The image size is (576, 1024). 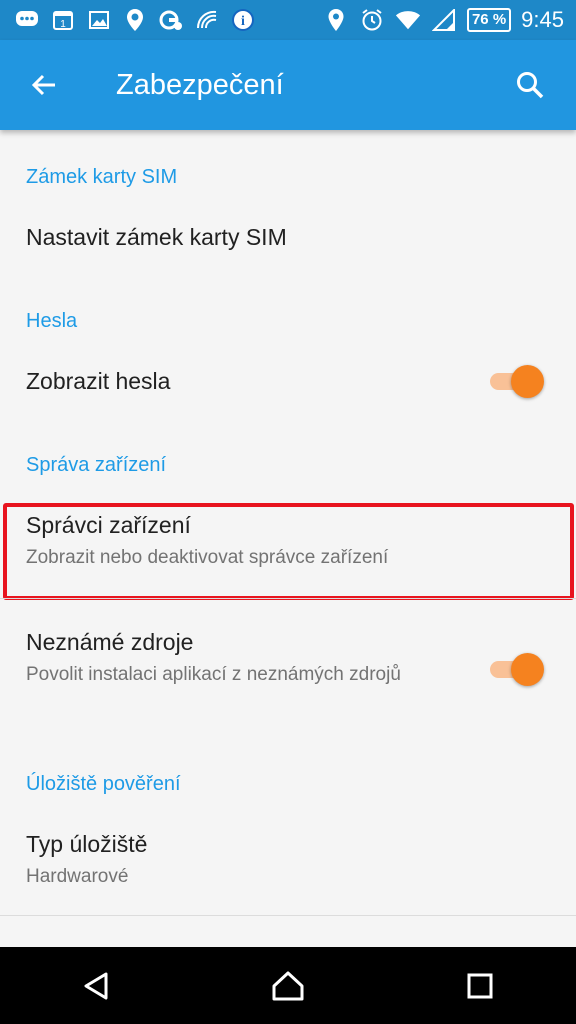 I want to click on show-passwords-title: Zobrazit hesla, so click(x=98, y=381).